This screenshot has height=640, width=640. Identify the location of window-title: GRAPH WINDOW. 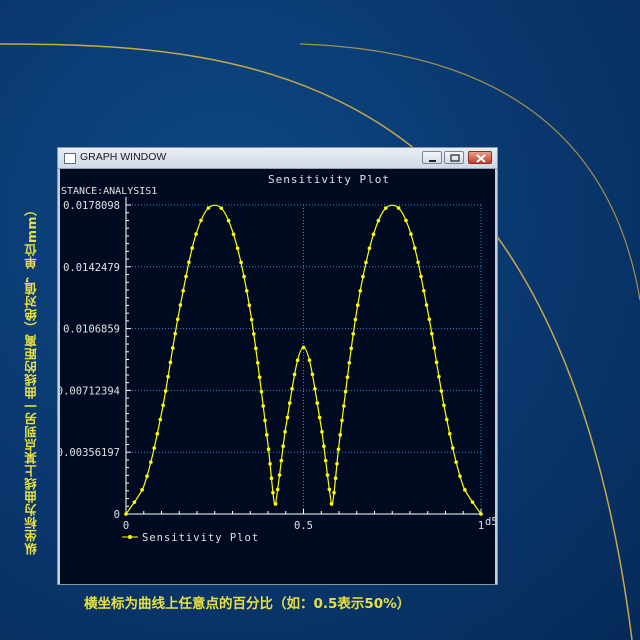
(123, 157).